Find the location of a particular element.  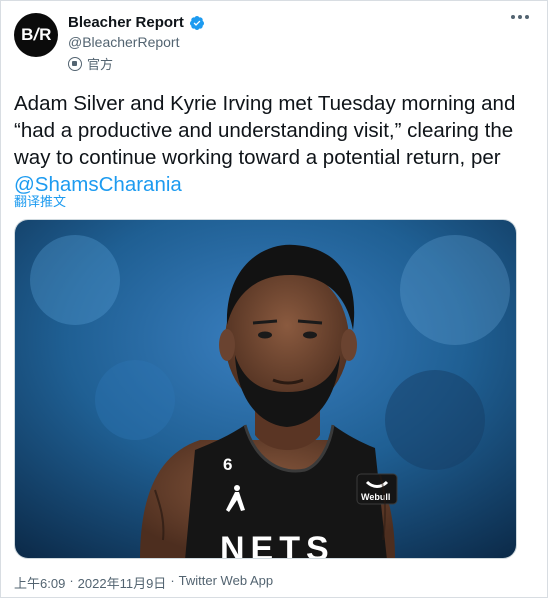

name-row: Bleacher Report is located at coordinates (136, 22).